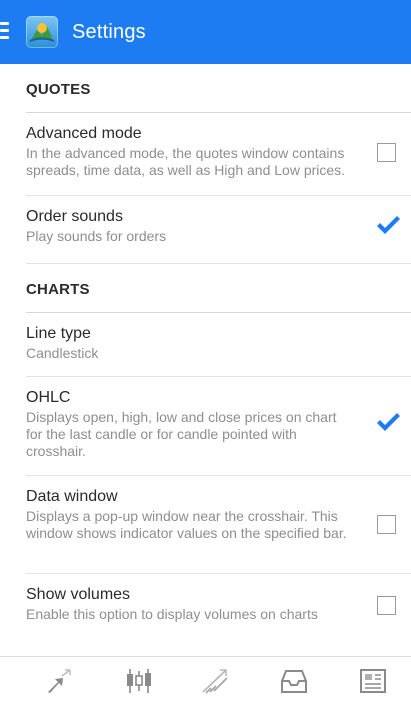 The image size is (411, 703). Describe the element at coordinates (386, 605) in the screenshot. I see `show-volumes-checkbox` at that location.